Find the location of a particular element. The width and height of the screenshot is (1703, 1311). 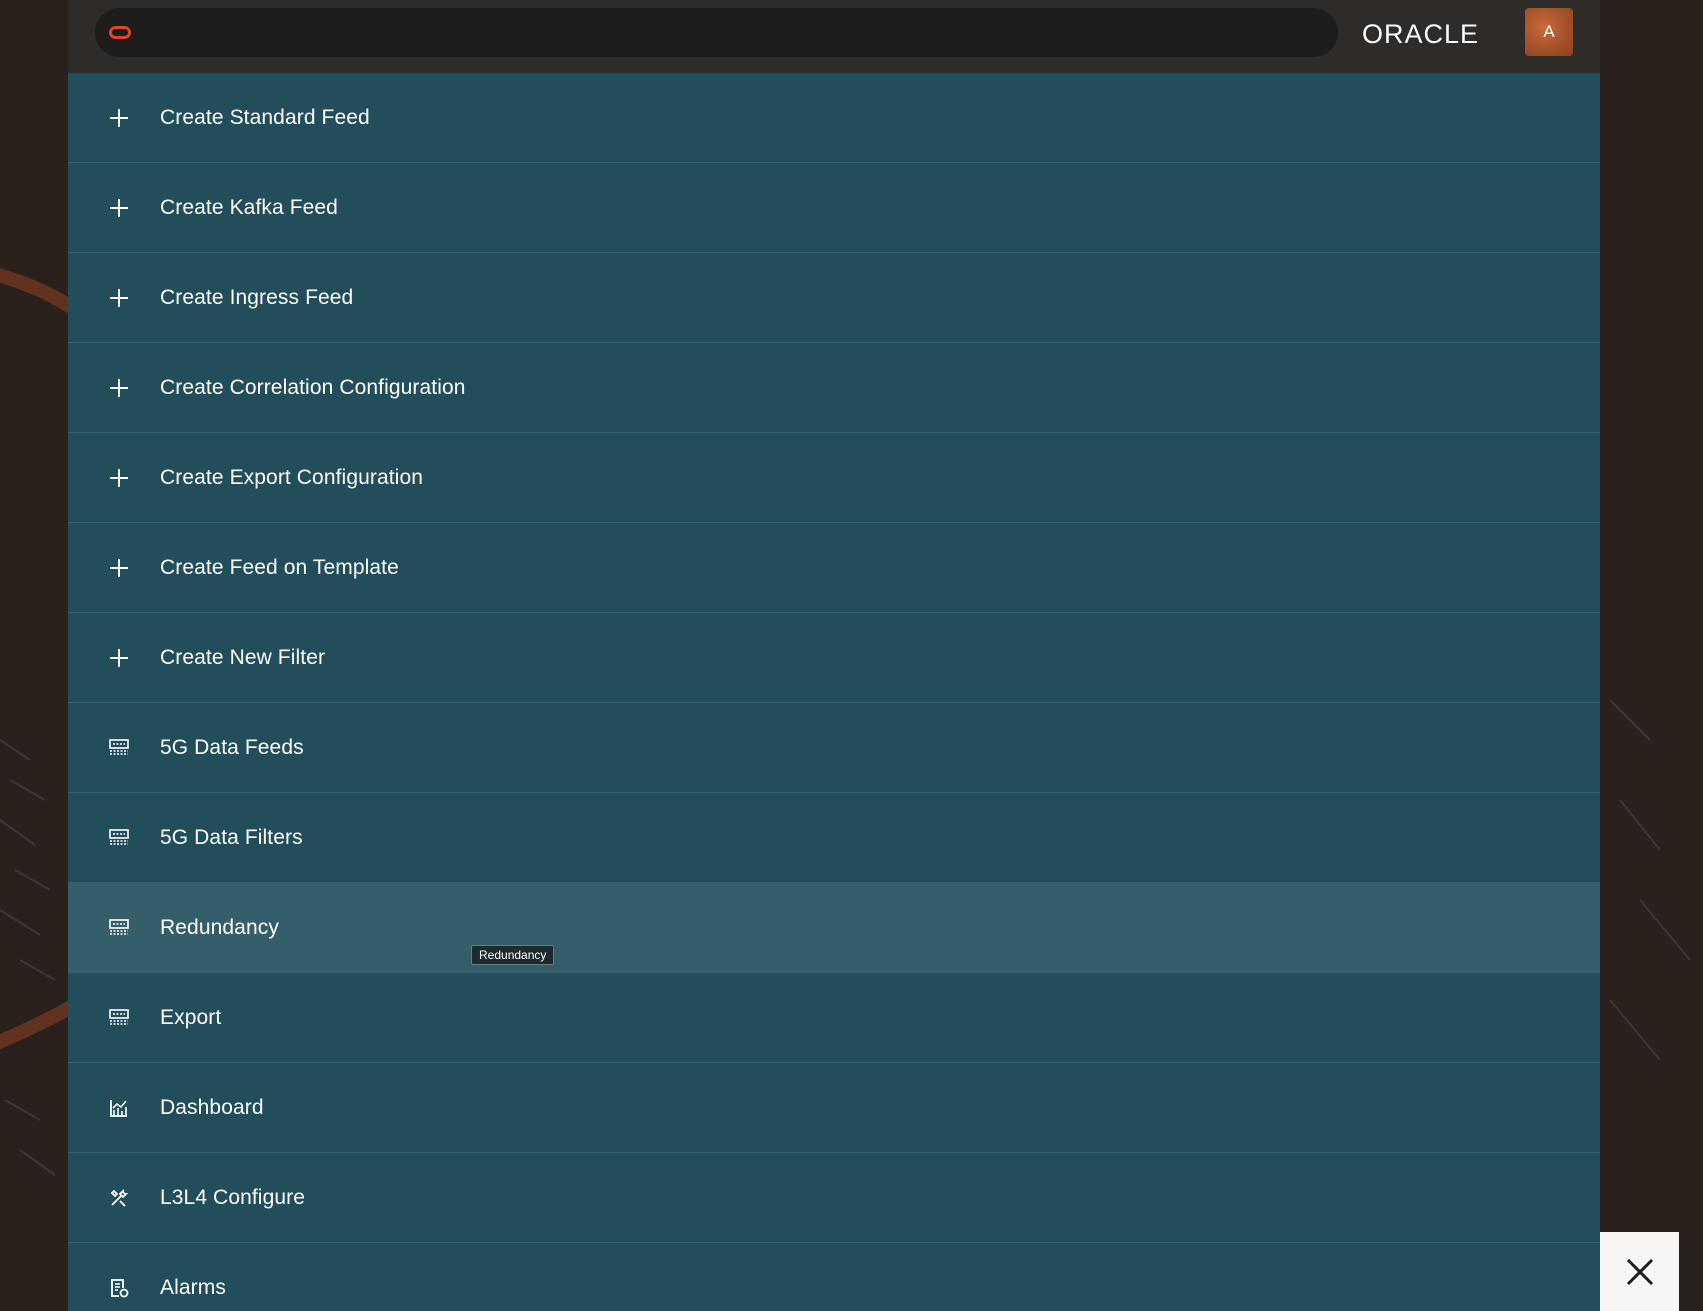

menu-item-label: Create Export Configuration is located at coordinates (292, 477).